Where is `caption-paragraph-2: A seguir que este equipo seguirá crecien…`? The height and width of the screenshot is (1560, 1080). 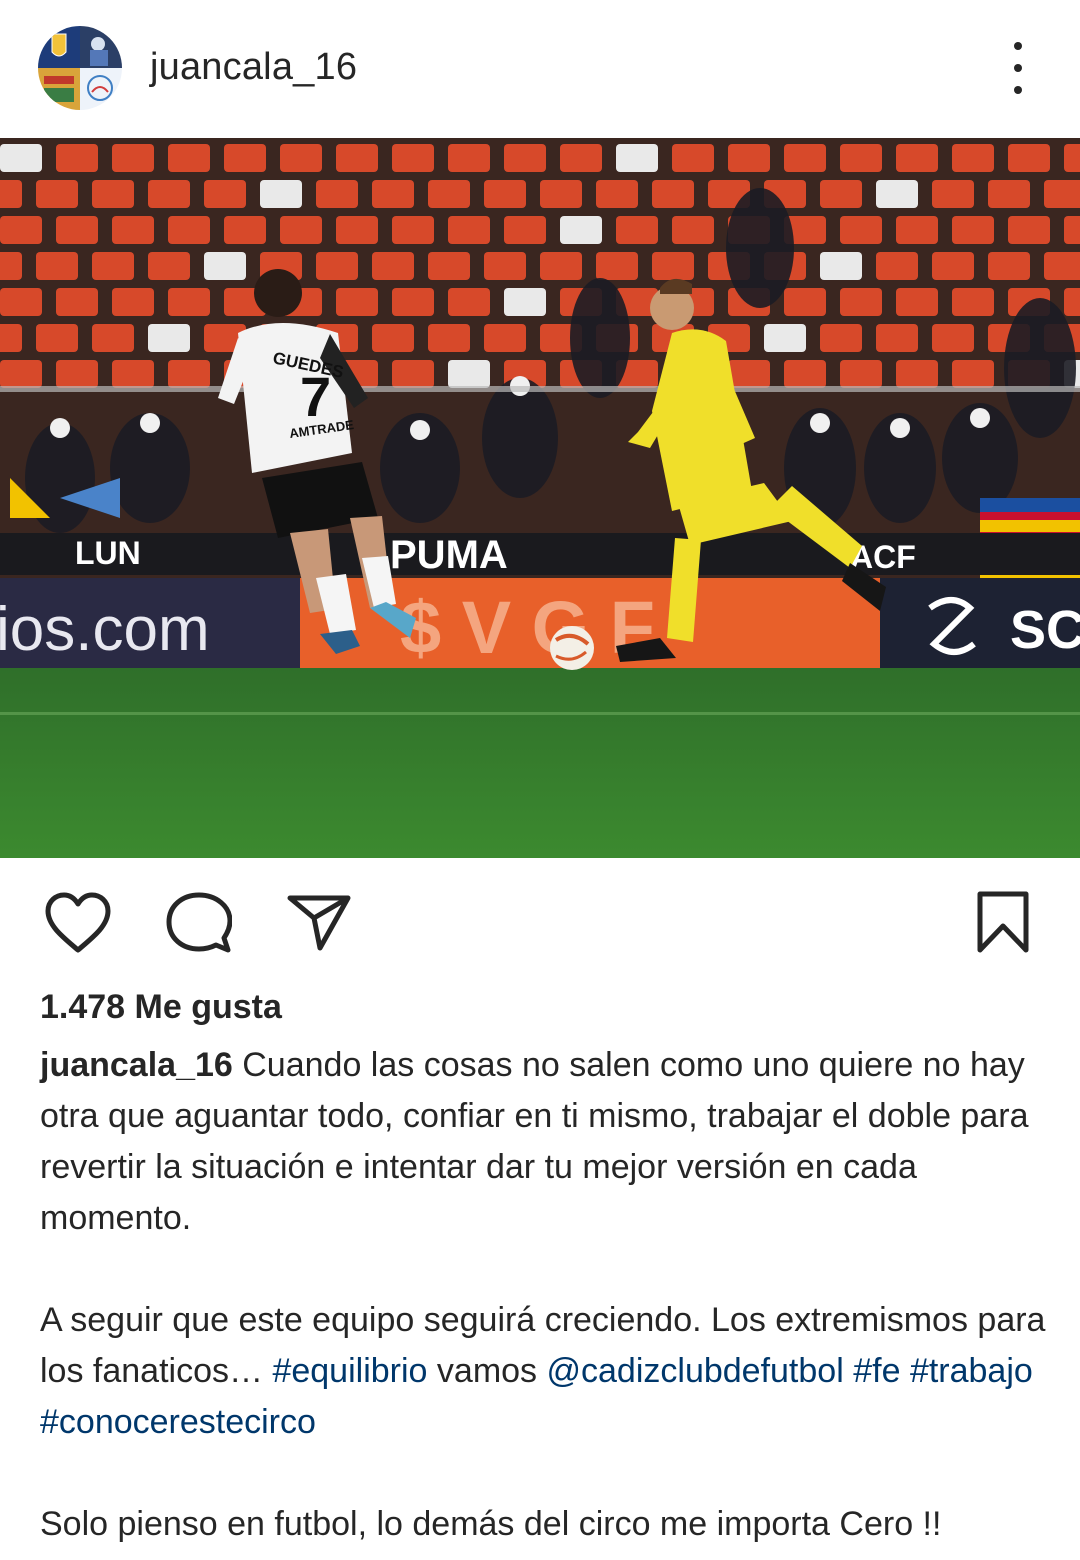 caption-paragraph-2: A seguir que este equipo seguirá crecien… is located at coordinates (545, 1371).